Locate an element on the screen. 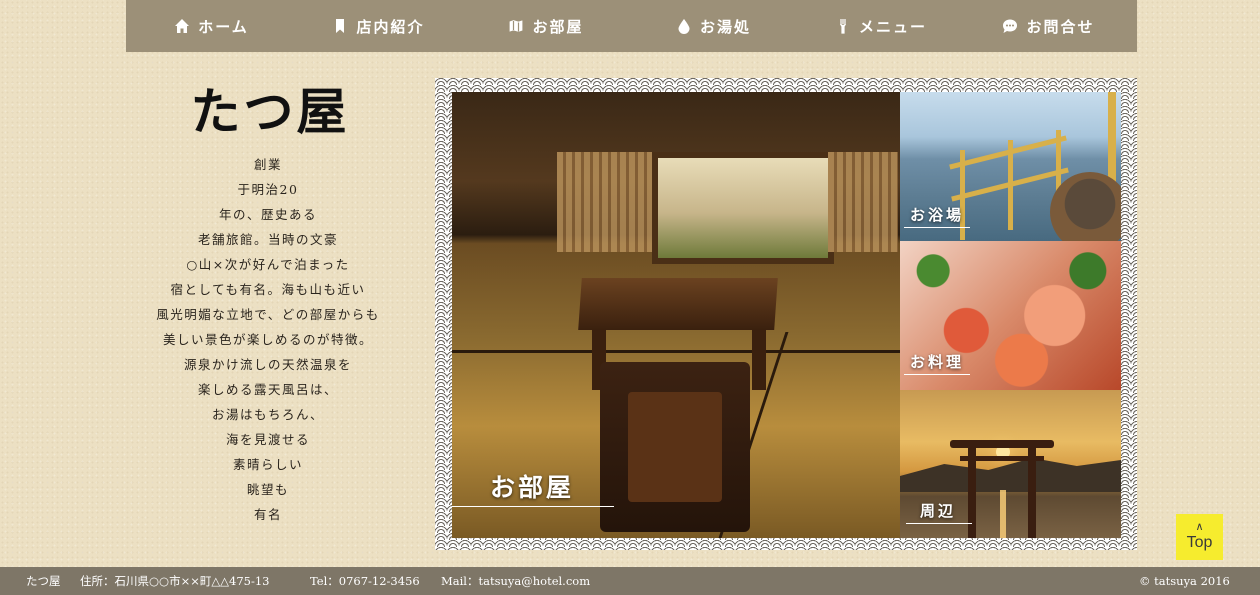  rooms-caption: お部屋 is located at coordinates (533, 487).